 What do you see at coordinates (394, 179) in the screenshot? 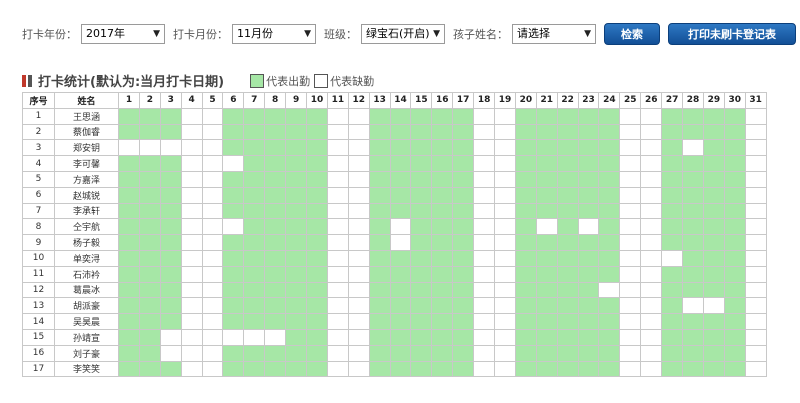
I see `table-row: 5 方嘉泽` at bounding box center [394, 179].